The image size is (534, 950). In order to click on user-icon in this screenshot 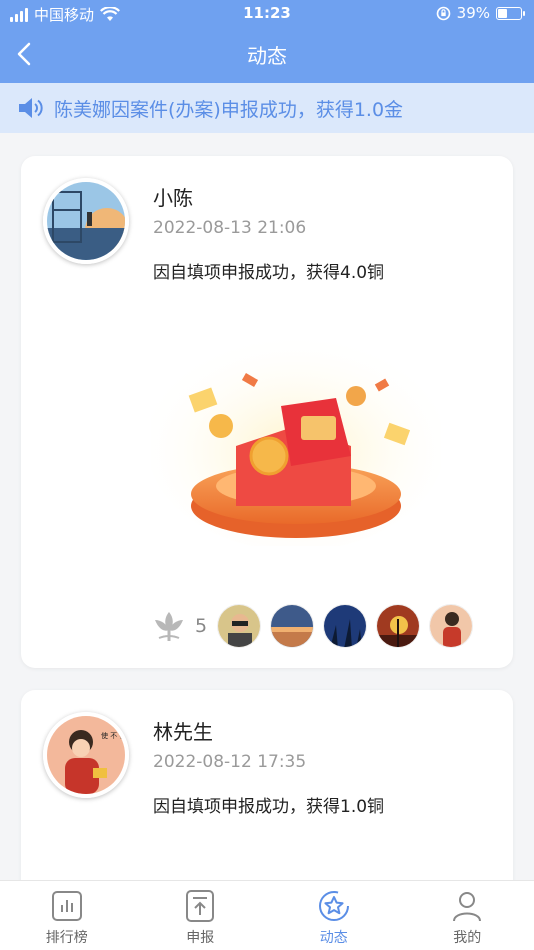, I will do `click(467, 907)`.